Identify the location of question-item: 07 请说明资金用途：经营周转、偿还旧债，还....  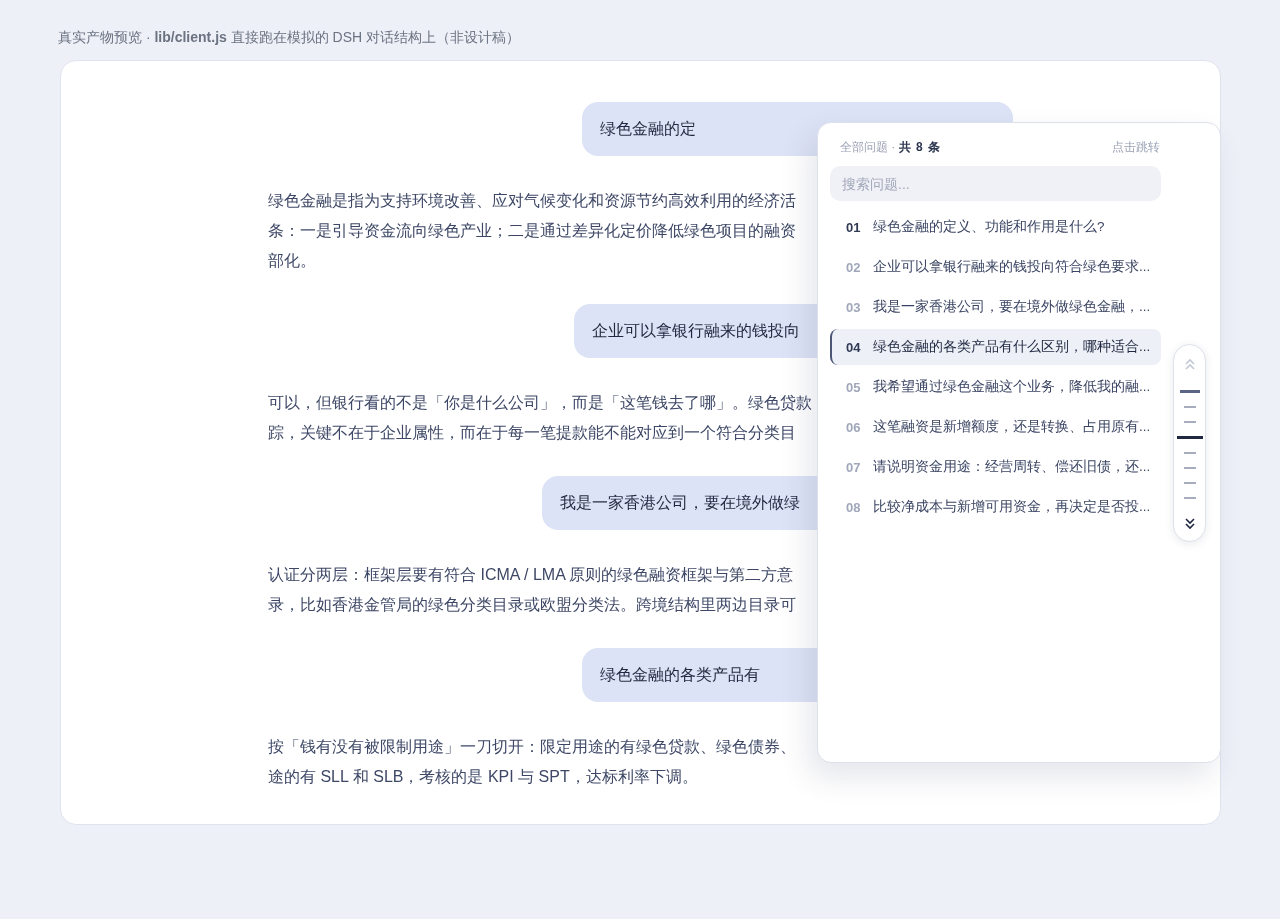
(995, 467).